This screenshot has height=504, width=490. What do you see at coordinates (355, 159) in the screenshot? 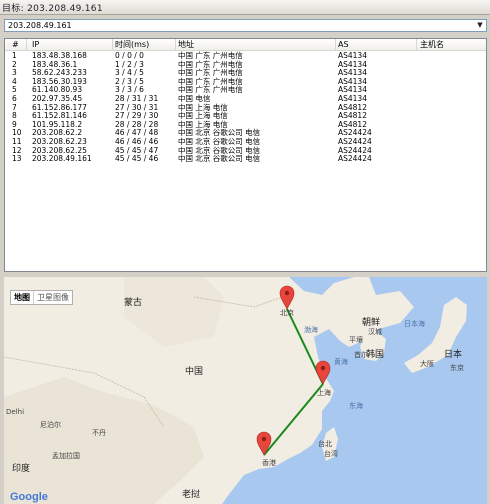
I see `cell-as: AS24424` at bounding box center [355, 159].